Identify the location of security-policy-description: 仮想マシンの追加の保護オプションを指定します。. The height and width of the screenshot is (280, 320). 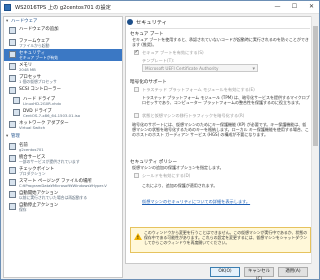
(178, 167).